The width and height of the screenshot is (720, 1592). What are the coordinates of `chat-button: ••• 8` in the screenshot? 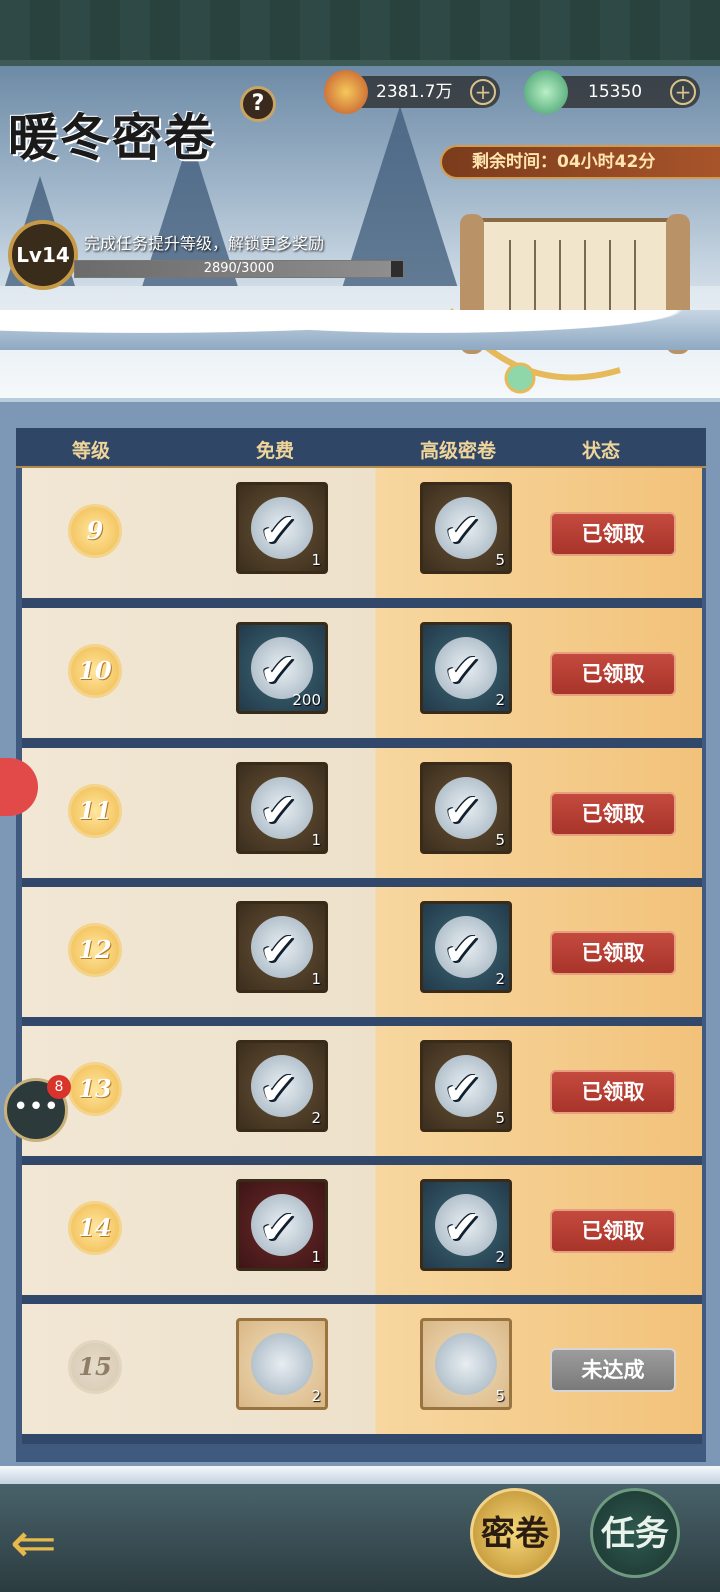 It's located at (37, 1108).